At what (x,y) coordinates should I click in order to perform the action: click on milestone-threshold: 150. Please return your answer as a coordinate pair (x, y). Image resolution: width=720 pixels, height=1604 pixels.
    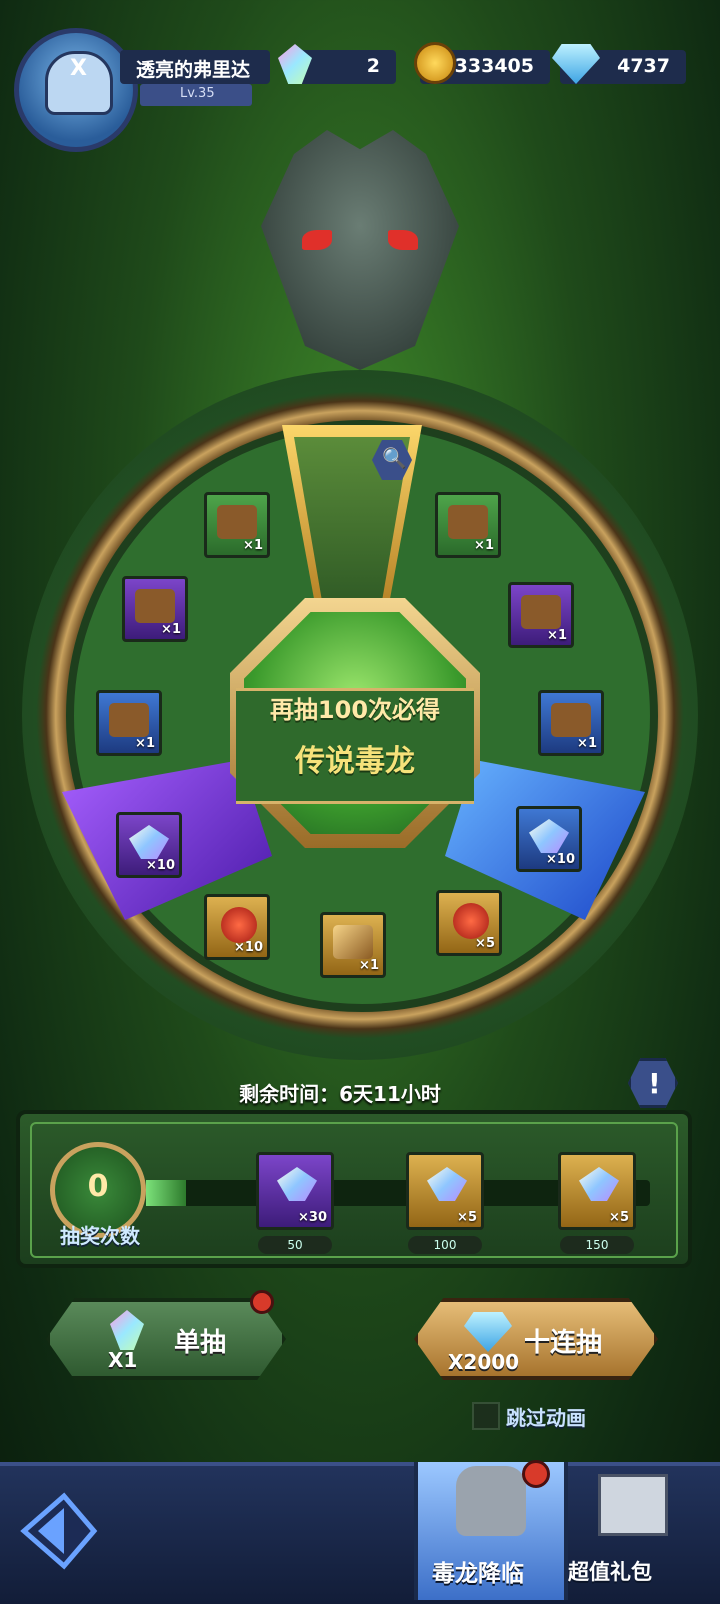
    Looking at the image, I should click on (597, 1245).